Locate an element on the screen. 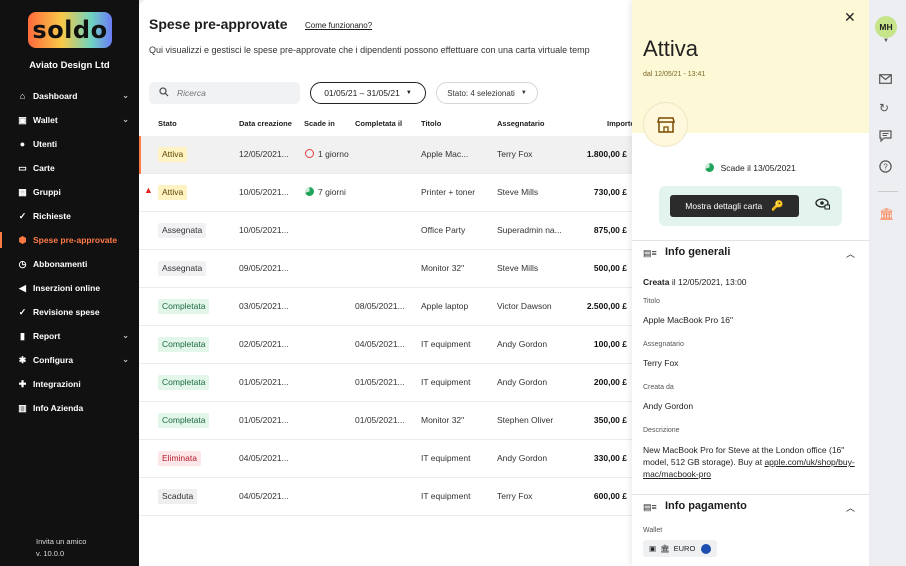  general-info-header: ▤≡ Info generali ︿ is located at coordinates (750, 252).